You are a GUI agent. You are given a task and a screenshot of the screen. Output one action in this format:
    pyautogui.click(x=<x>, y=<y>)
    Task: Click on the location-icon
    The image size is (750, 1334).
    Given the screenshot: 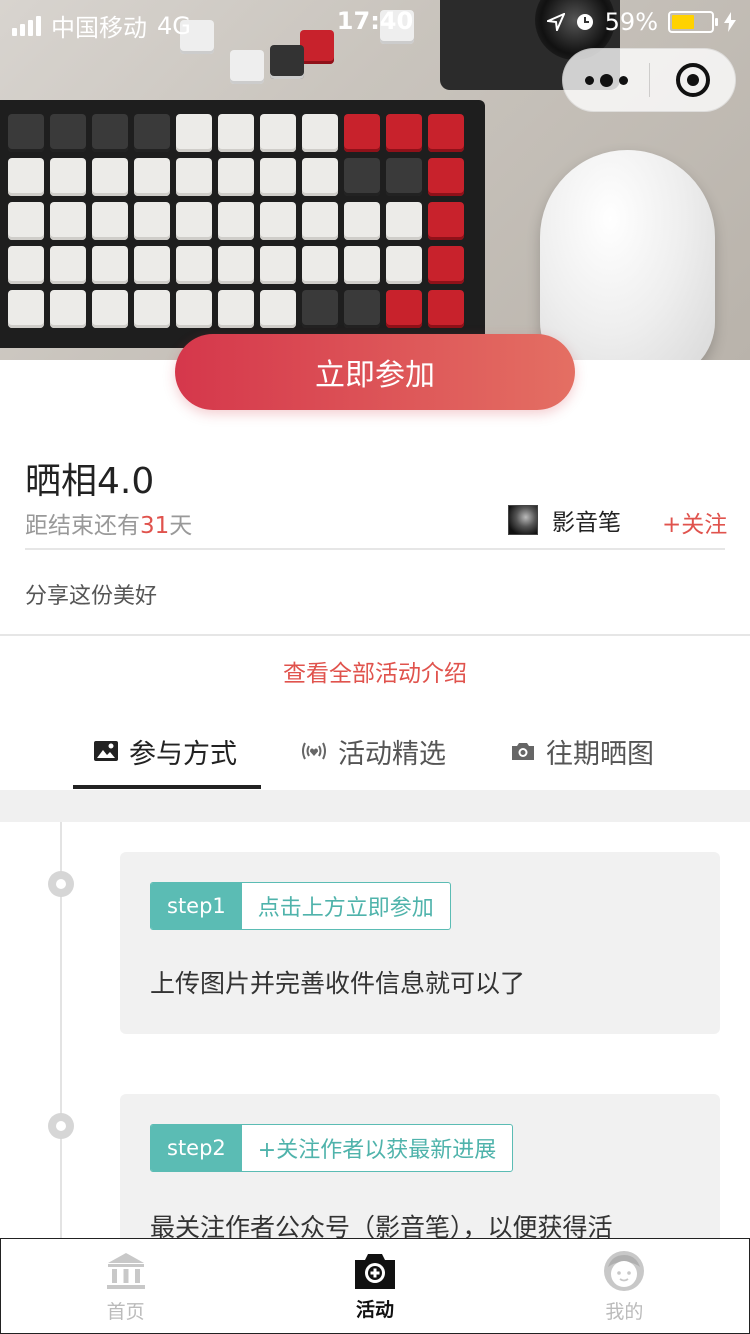 What is the action you would take?
    pyautogui.click(x=555, y=22)
    